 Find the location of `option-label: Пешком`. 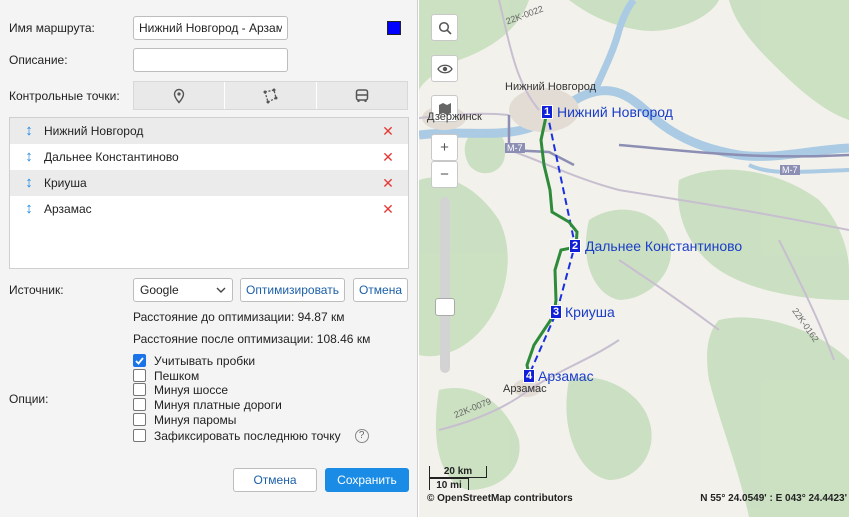

option-label: Пешком is located at coordinates (177, 375).